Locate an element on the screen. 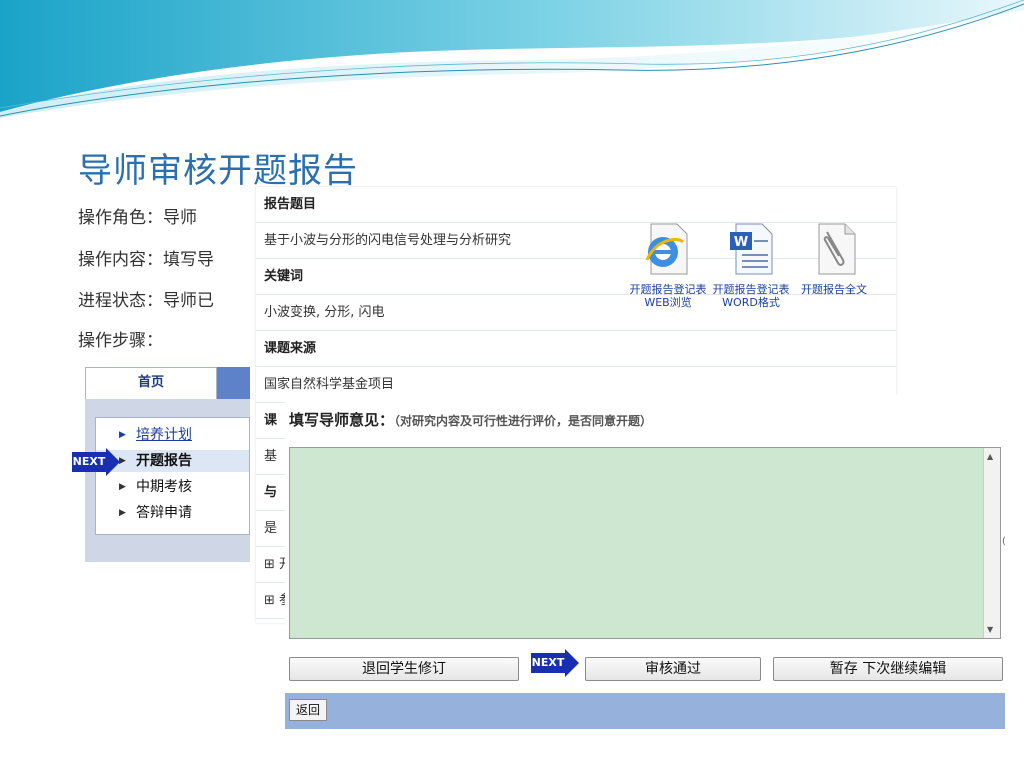 The image size is (1024, 768). file-link-web: 开题报告登记表WEB浏览 is located at coordinates (668, 264).